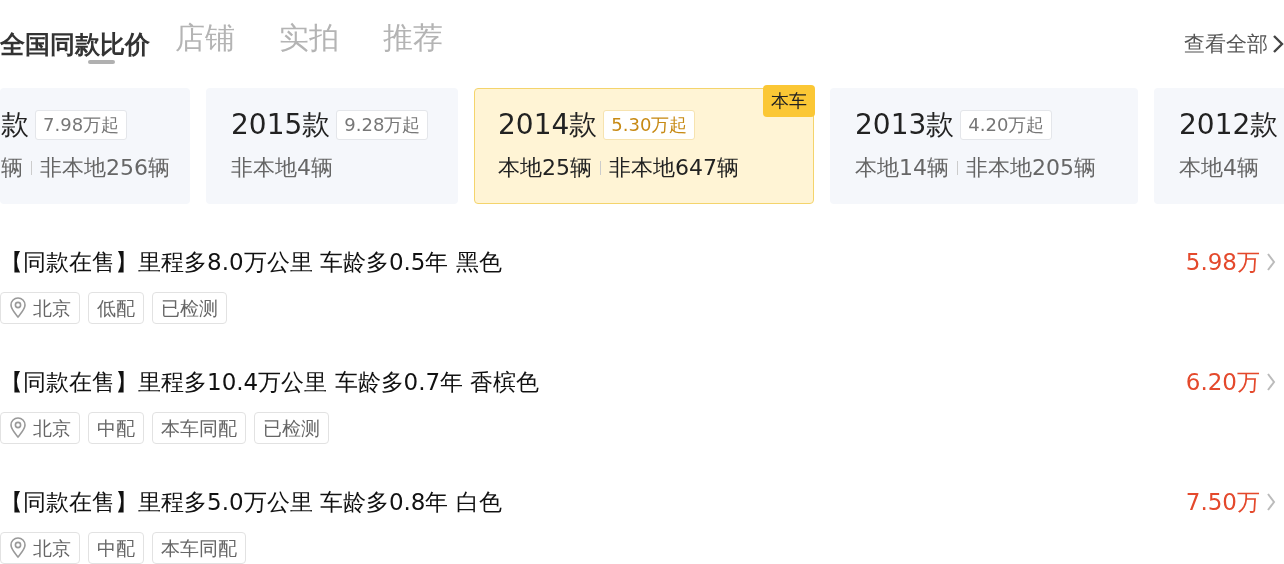  Describe the element at coordinates (332, 146) in the screenshot. I see `model-year-card: 2015款 9.28万起 非本地4辆` at that location.